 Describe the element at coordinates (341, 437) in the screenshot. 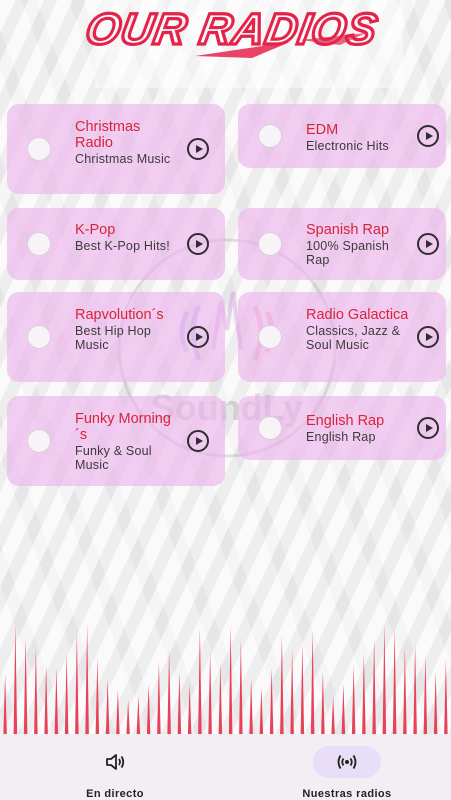

I see `station-description: English Rap` at that location.